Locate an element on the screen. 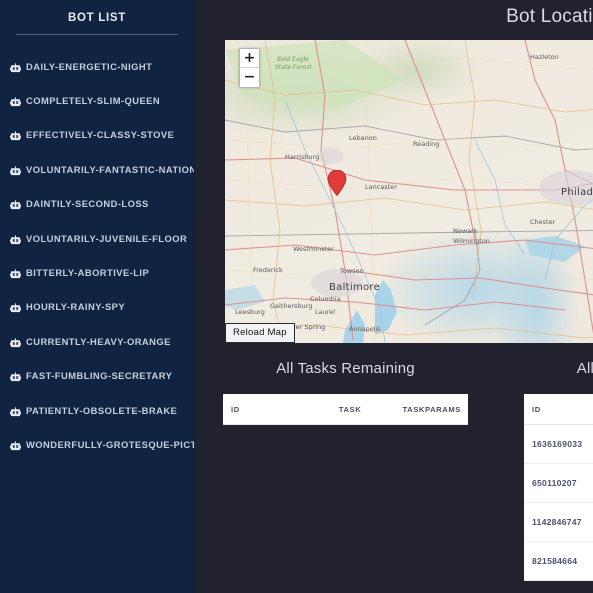  bot-list-item: DAINTILY-SECOND-LOSS is located at coordinates (97, 204).